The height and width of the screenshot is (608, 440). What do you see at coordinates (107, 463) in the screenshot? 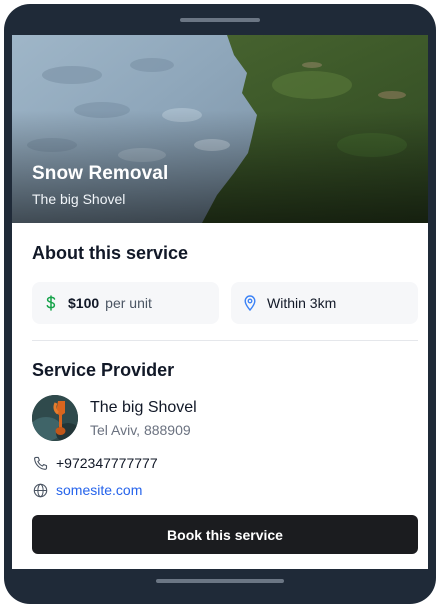
I see `phone-number: +972347777777` at bounding box center [107, 463].